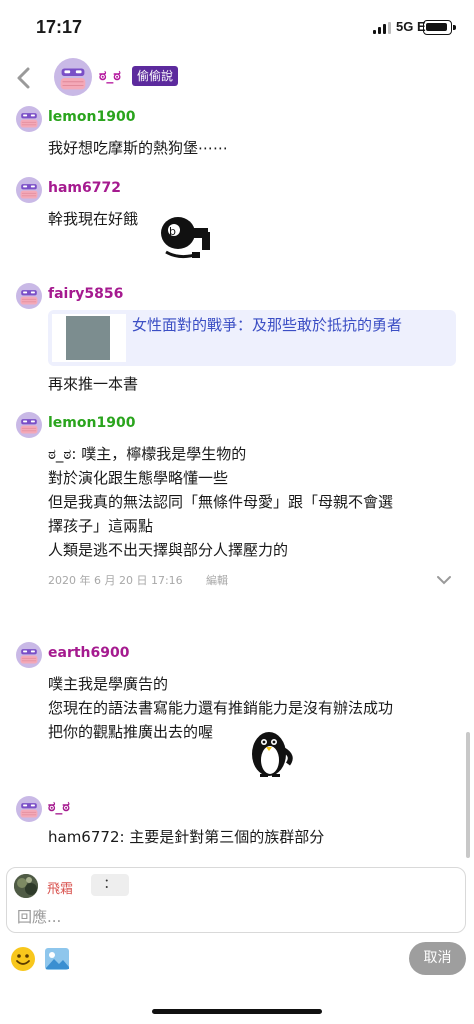  I want to click on penguin-sticker-image, so click(271, 752).